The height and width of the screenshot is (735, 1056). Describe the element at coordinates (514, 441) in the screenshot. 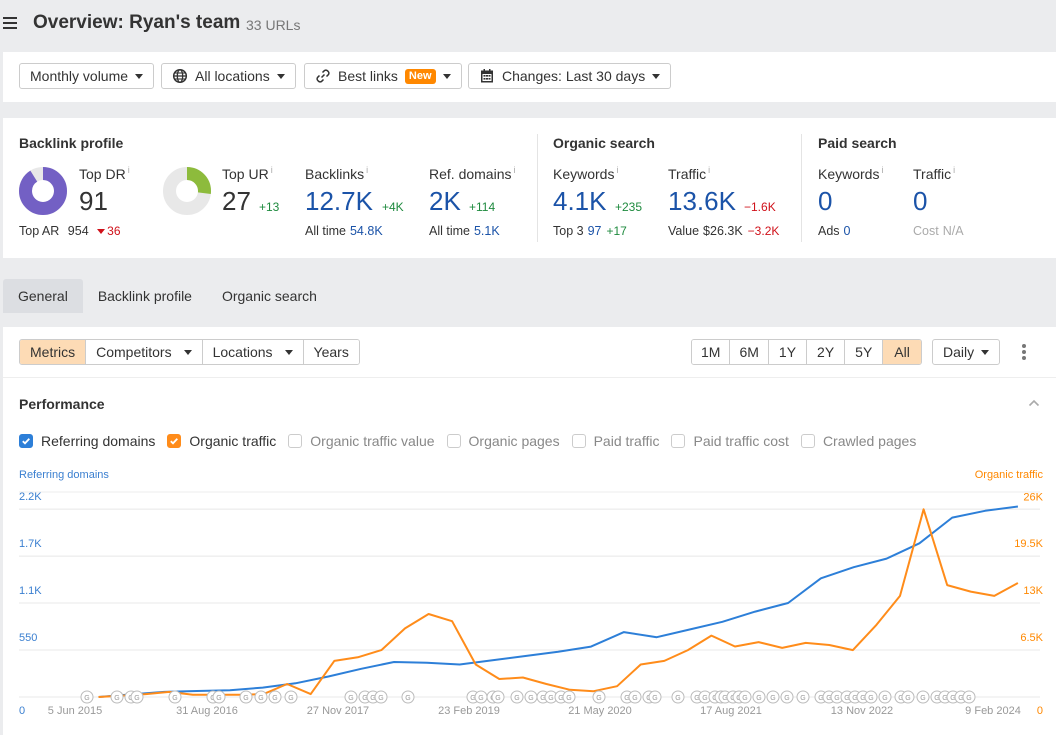

I see `checkbox-label: Organic pages` at that location.